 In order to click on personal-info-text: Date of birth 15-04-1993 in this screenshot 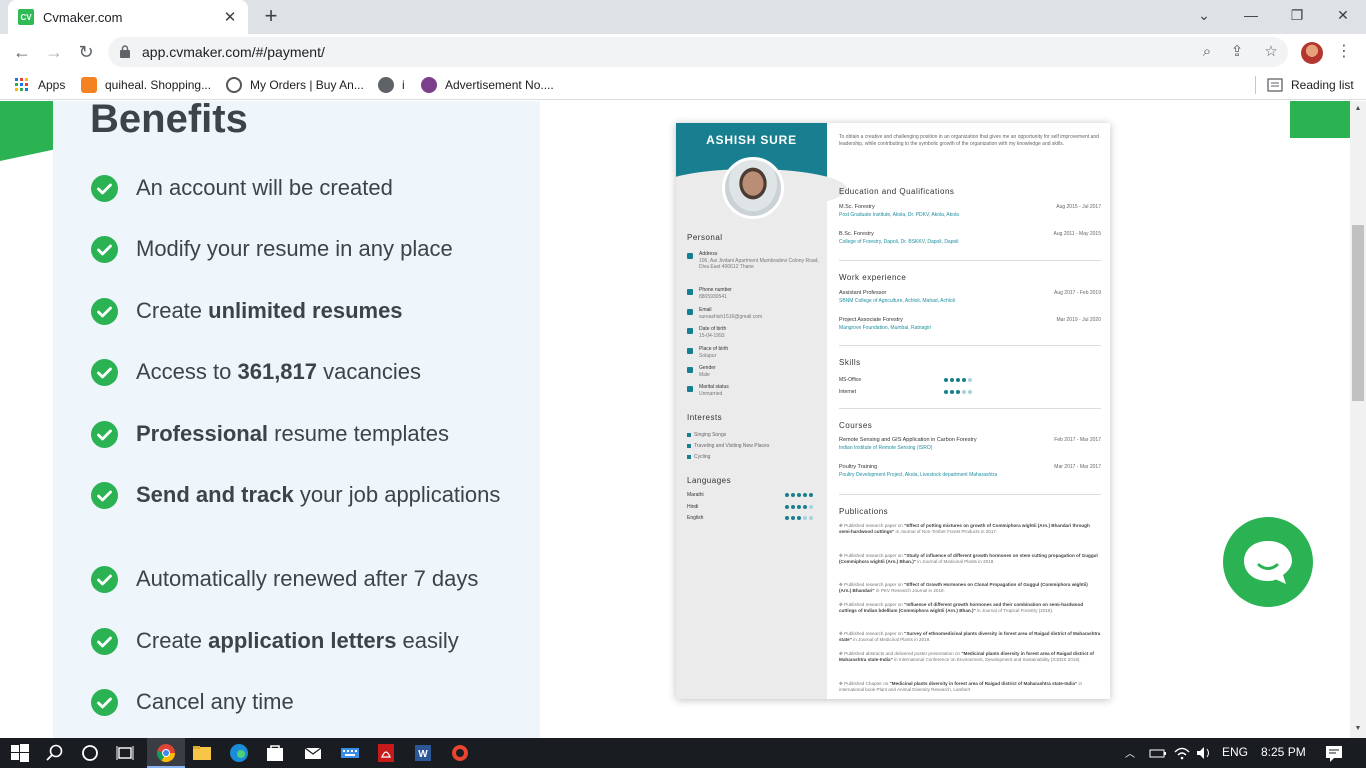, I will do `click(712, 332)`.